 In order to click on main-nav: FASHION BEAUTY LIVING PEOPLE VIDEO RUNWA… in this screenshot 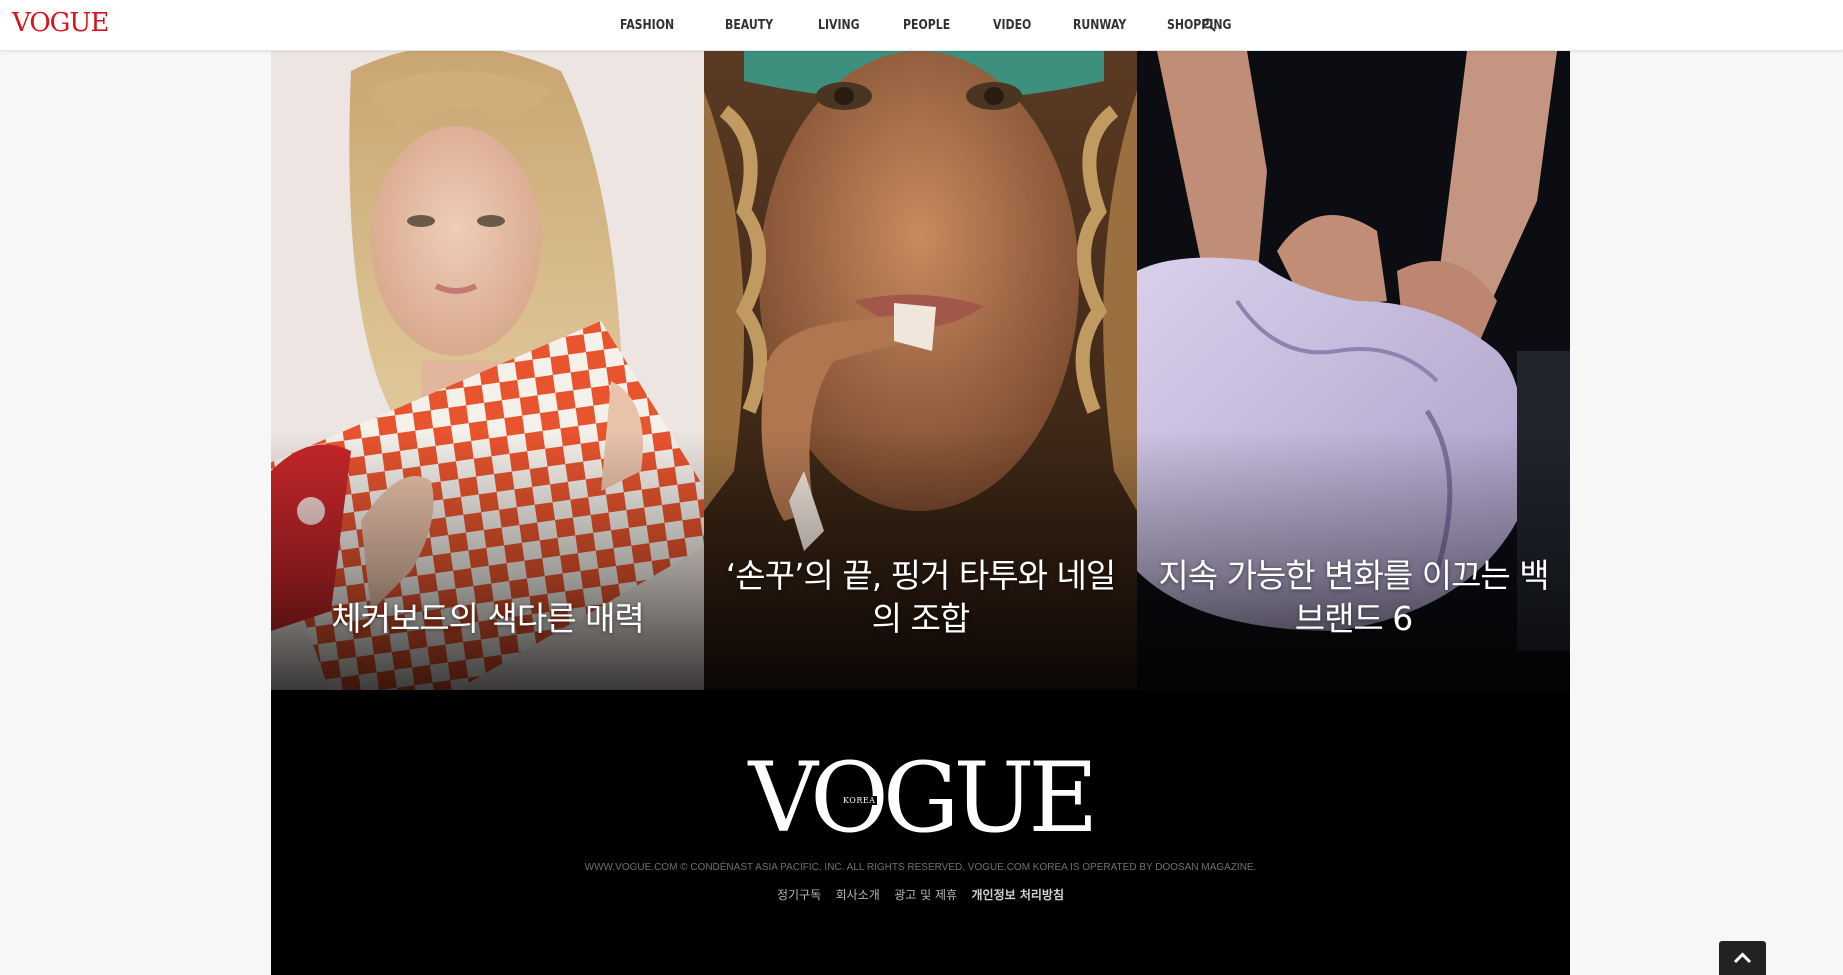, I will do `click(946, 25)`.